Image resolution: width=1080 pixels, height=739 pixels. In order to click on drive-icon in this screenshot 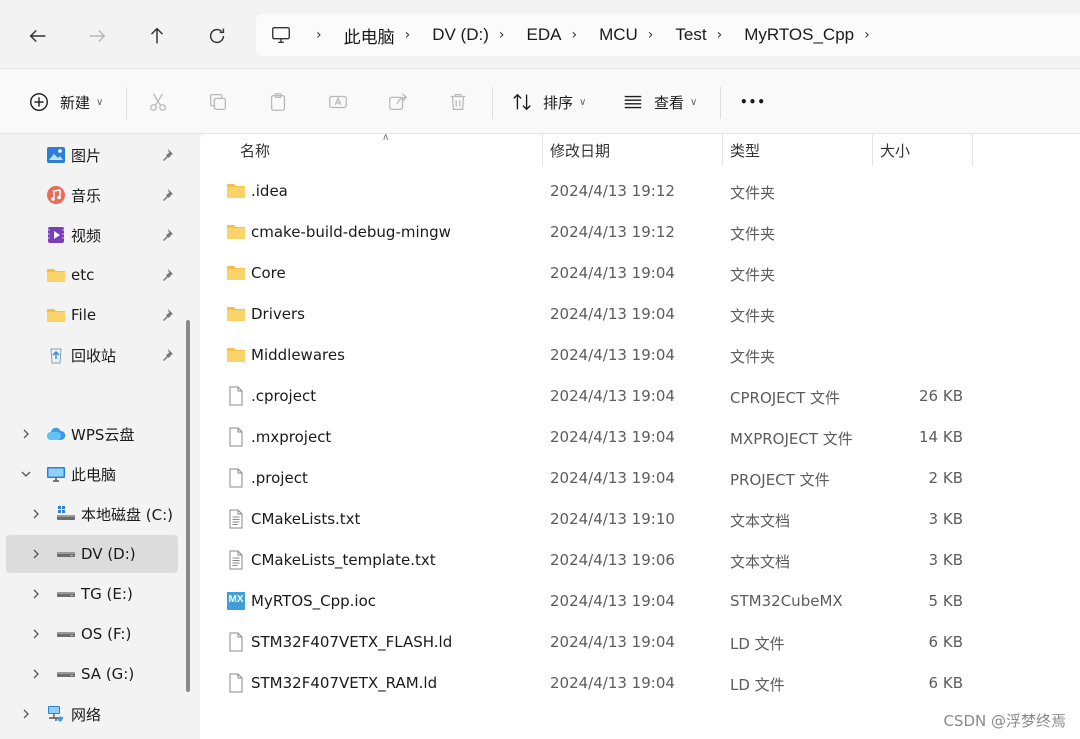, I will do `click(66, 554)`.